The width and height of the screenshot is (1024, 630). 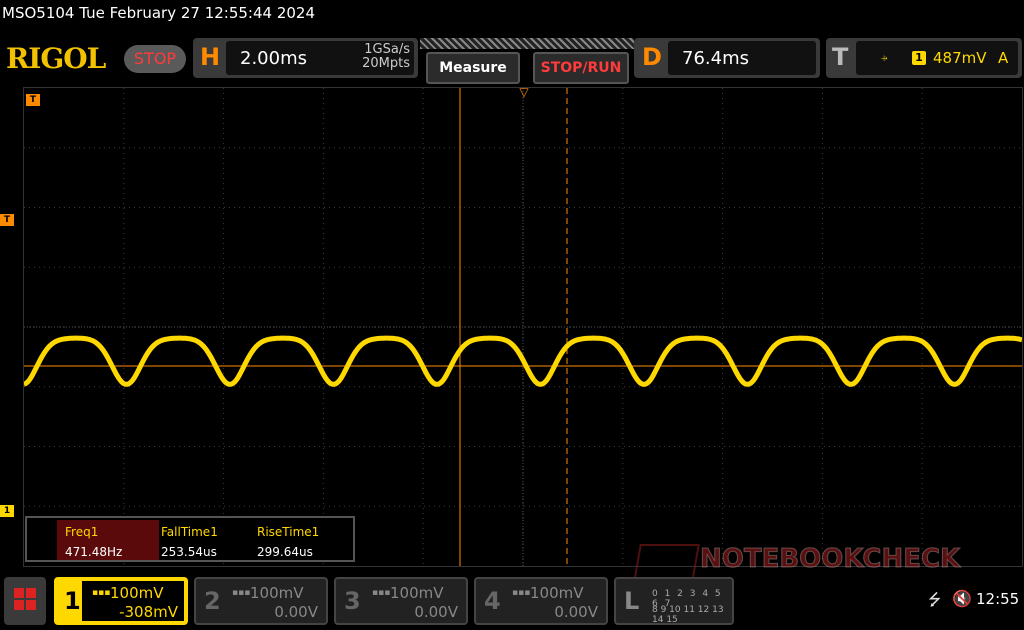 What do you see at coordinates (33, 100) in the screenshot?
I see `trigger-marker-top: T` at bounding box center [33, 100].